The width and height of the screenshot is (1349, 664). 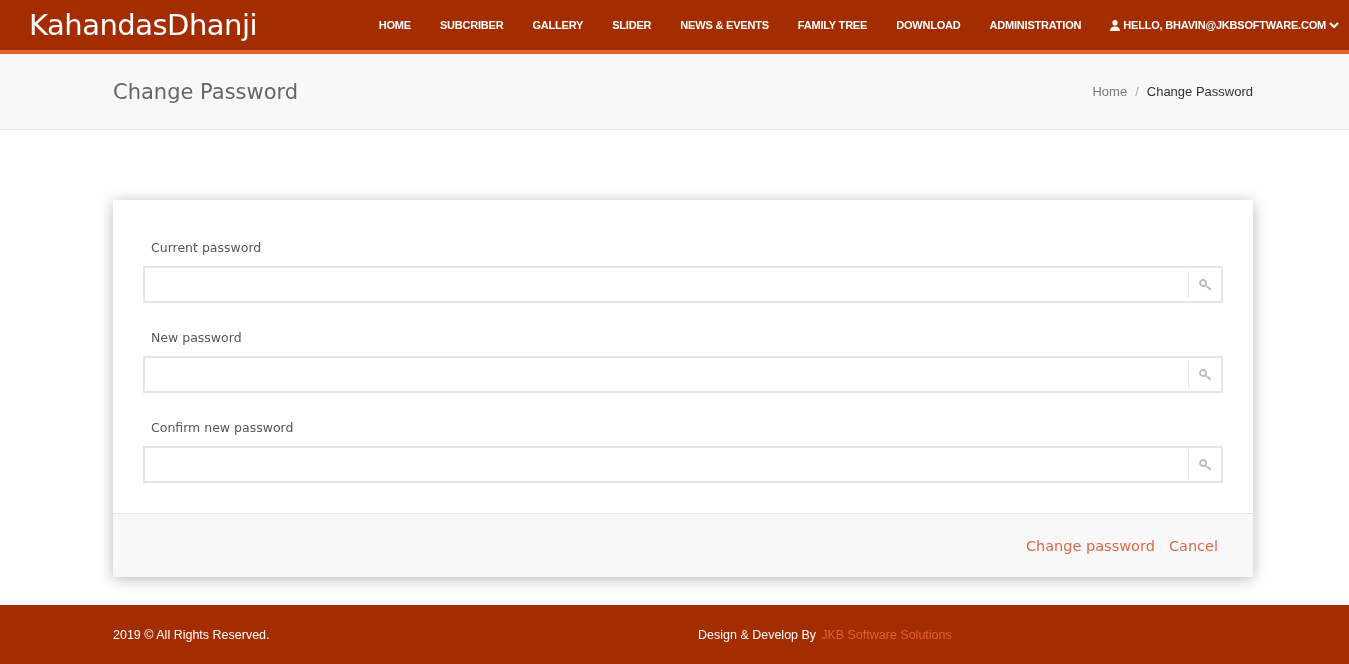 What do you see at coordinates (206, 247) in the screenshot?
I see `field-label: Current password` at bounding box center [206, 247].